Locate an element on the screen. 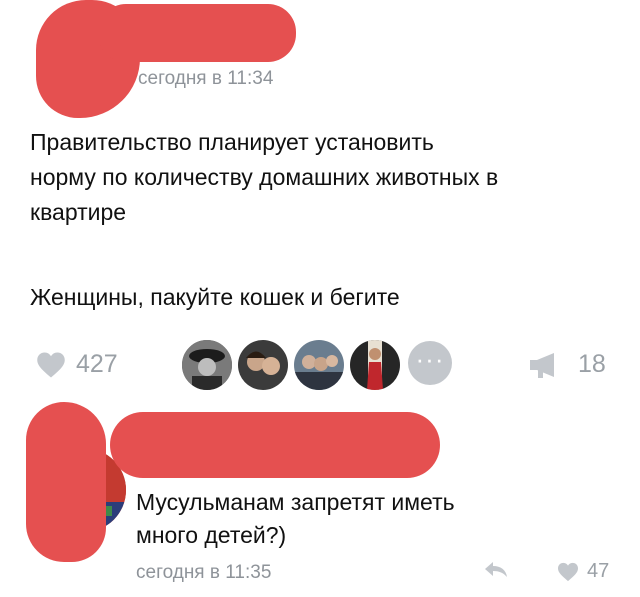  reply-button is located at coordinates (496, 572).